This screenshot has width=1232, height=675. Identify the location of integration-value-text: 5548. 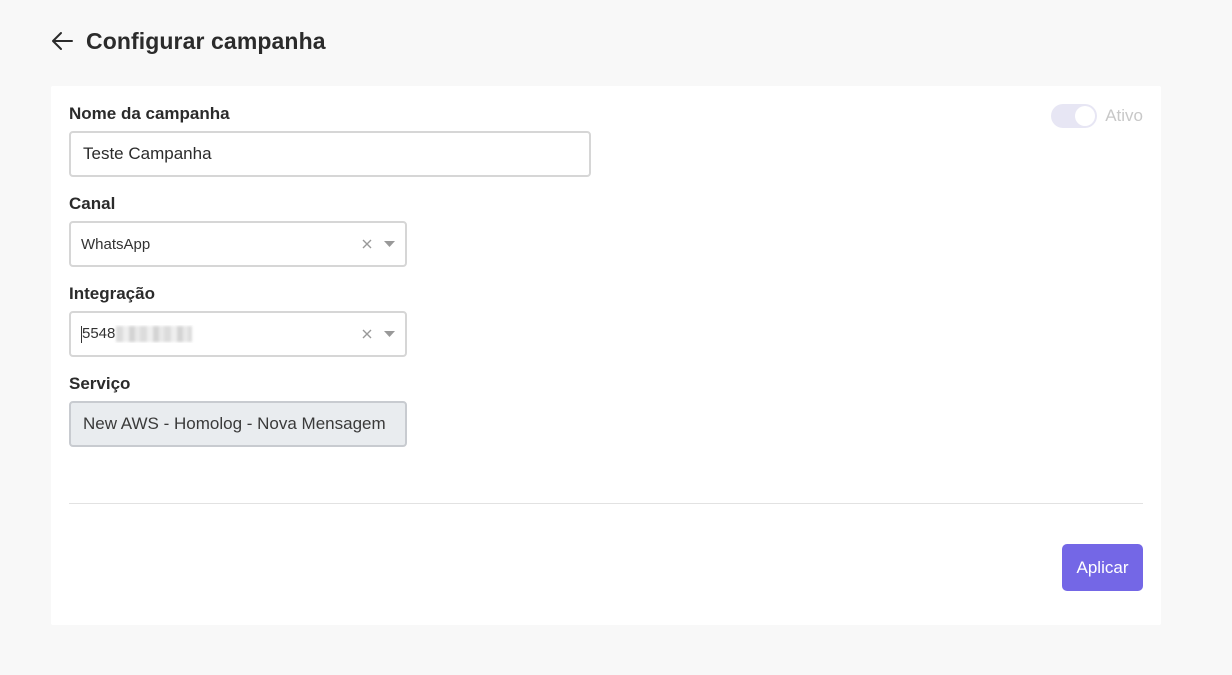
(99, 334).